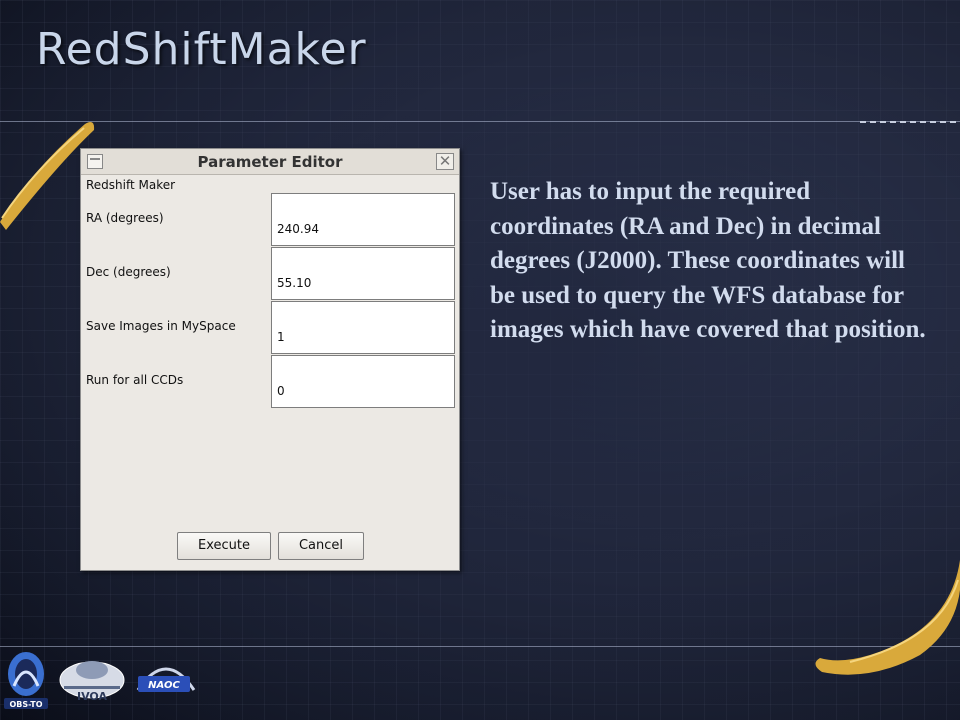 The height and width of the screenshot is (720, 960). I want to click on run-all-ccds-input, so click(363, 381).